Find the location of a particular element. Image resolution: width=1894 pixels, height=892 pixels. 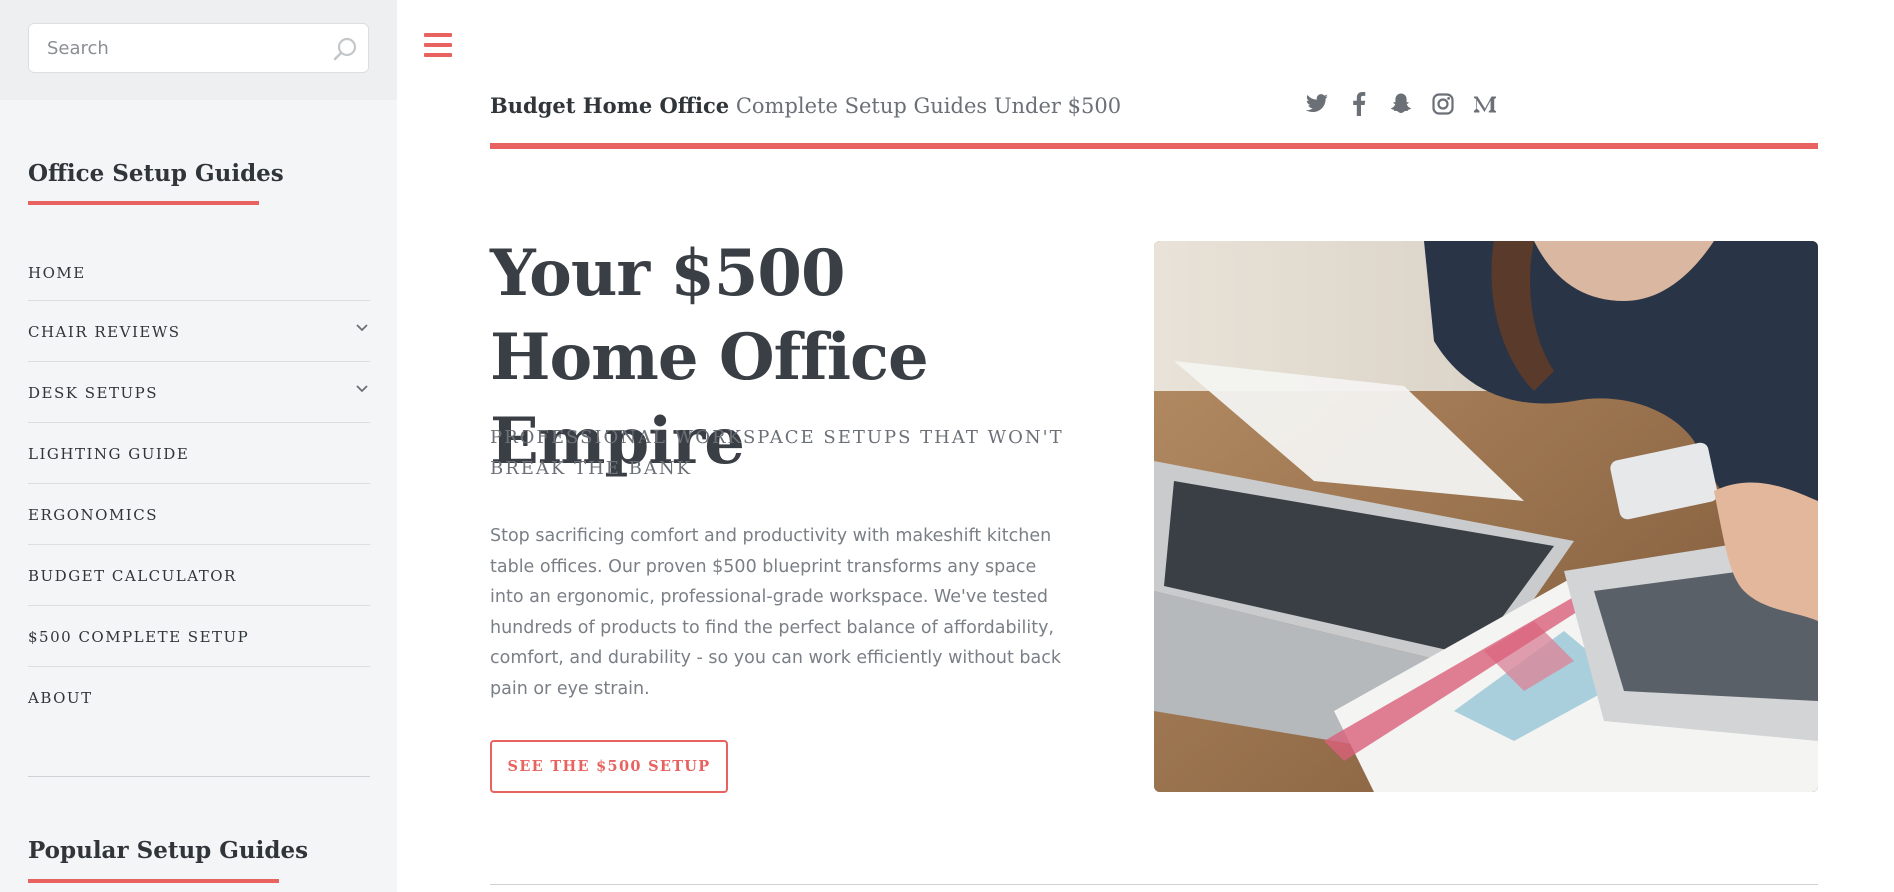

sidebar-item-budget-calculator: BUDGET CALCULATOR is located at coordinates (199, 575).